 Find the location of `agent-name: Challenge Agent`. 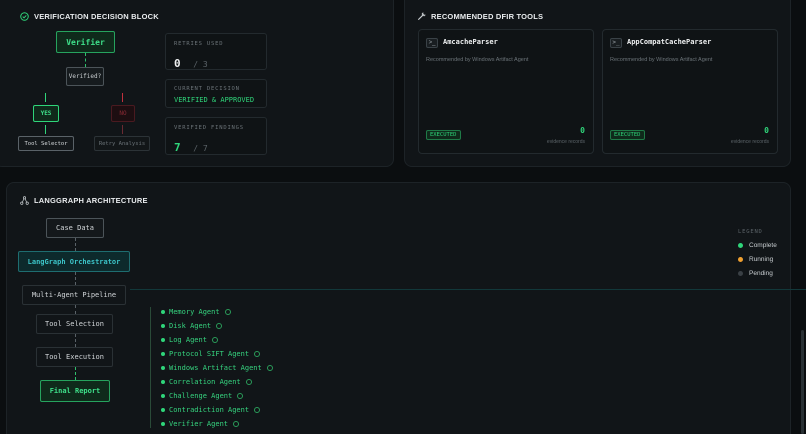

agent-name: Challenge Agent is located at coordinates (201, 396).